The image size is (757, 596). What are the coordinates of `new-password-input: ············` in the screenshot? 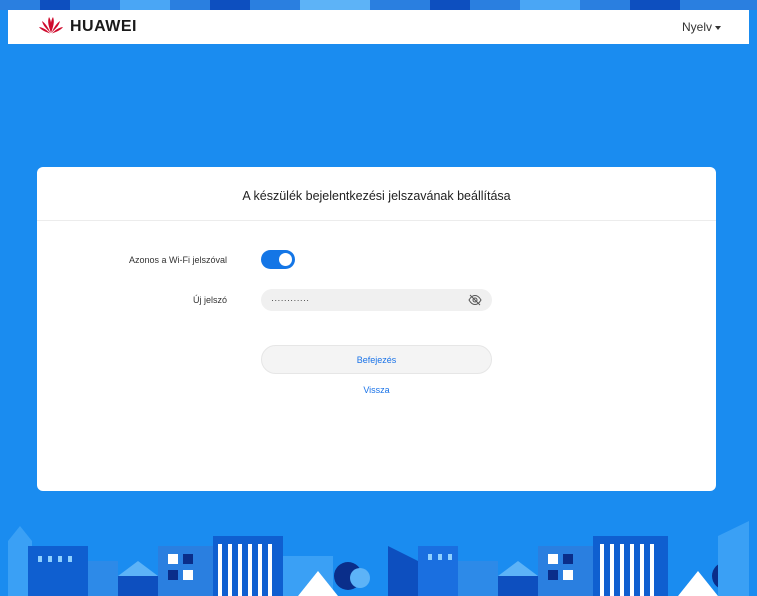 It's located at (376, 300).